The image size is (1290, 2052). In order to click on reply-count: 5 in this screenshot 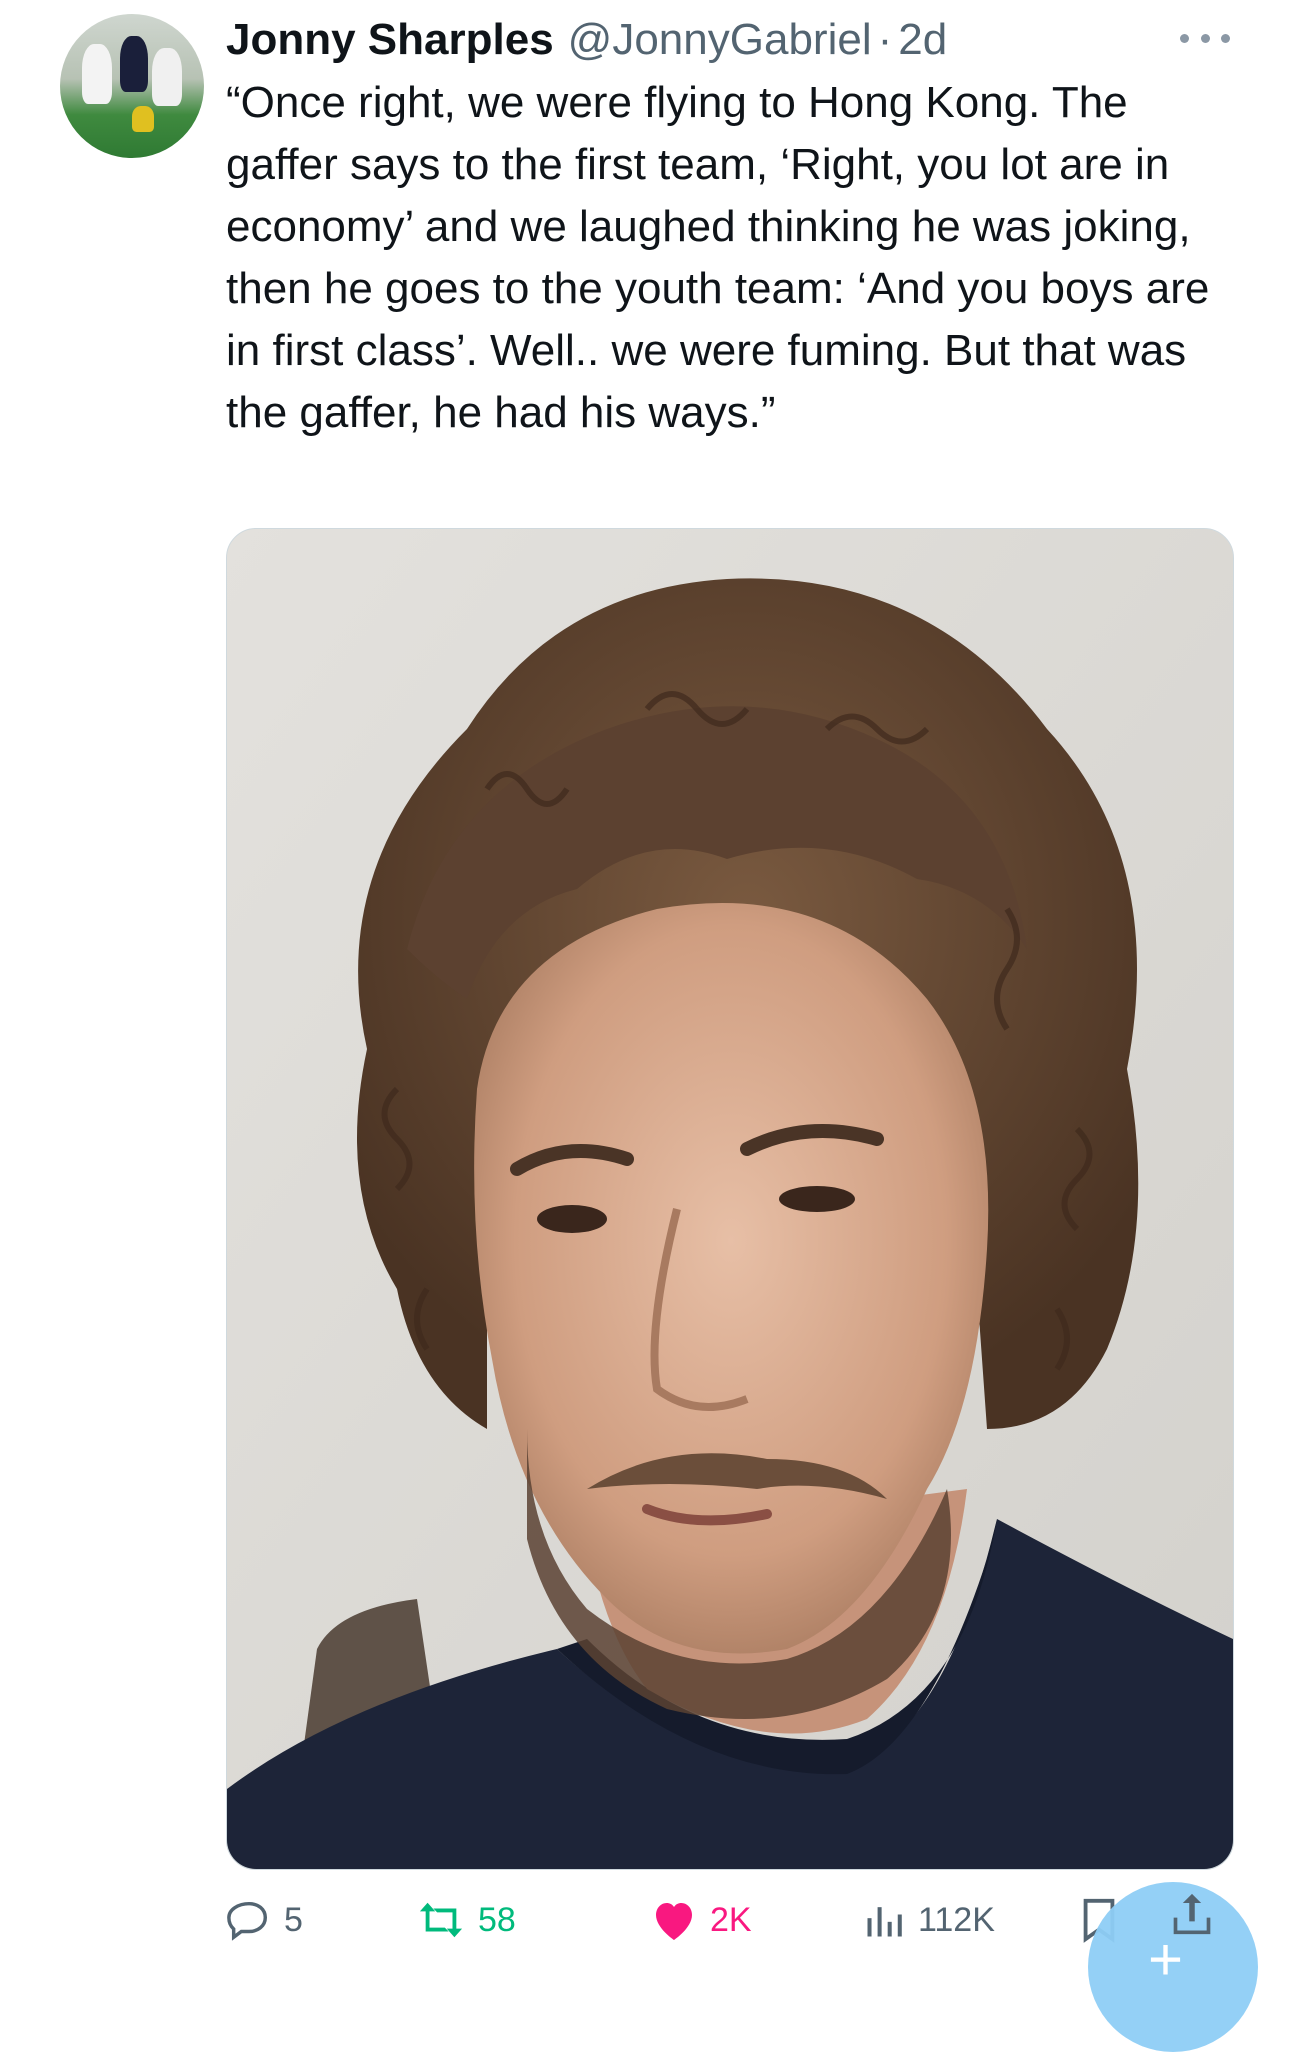, I will do `click(293, 1919)`.